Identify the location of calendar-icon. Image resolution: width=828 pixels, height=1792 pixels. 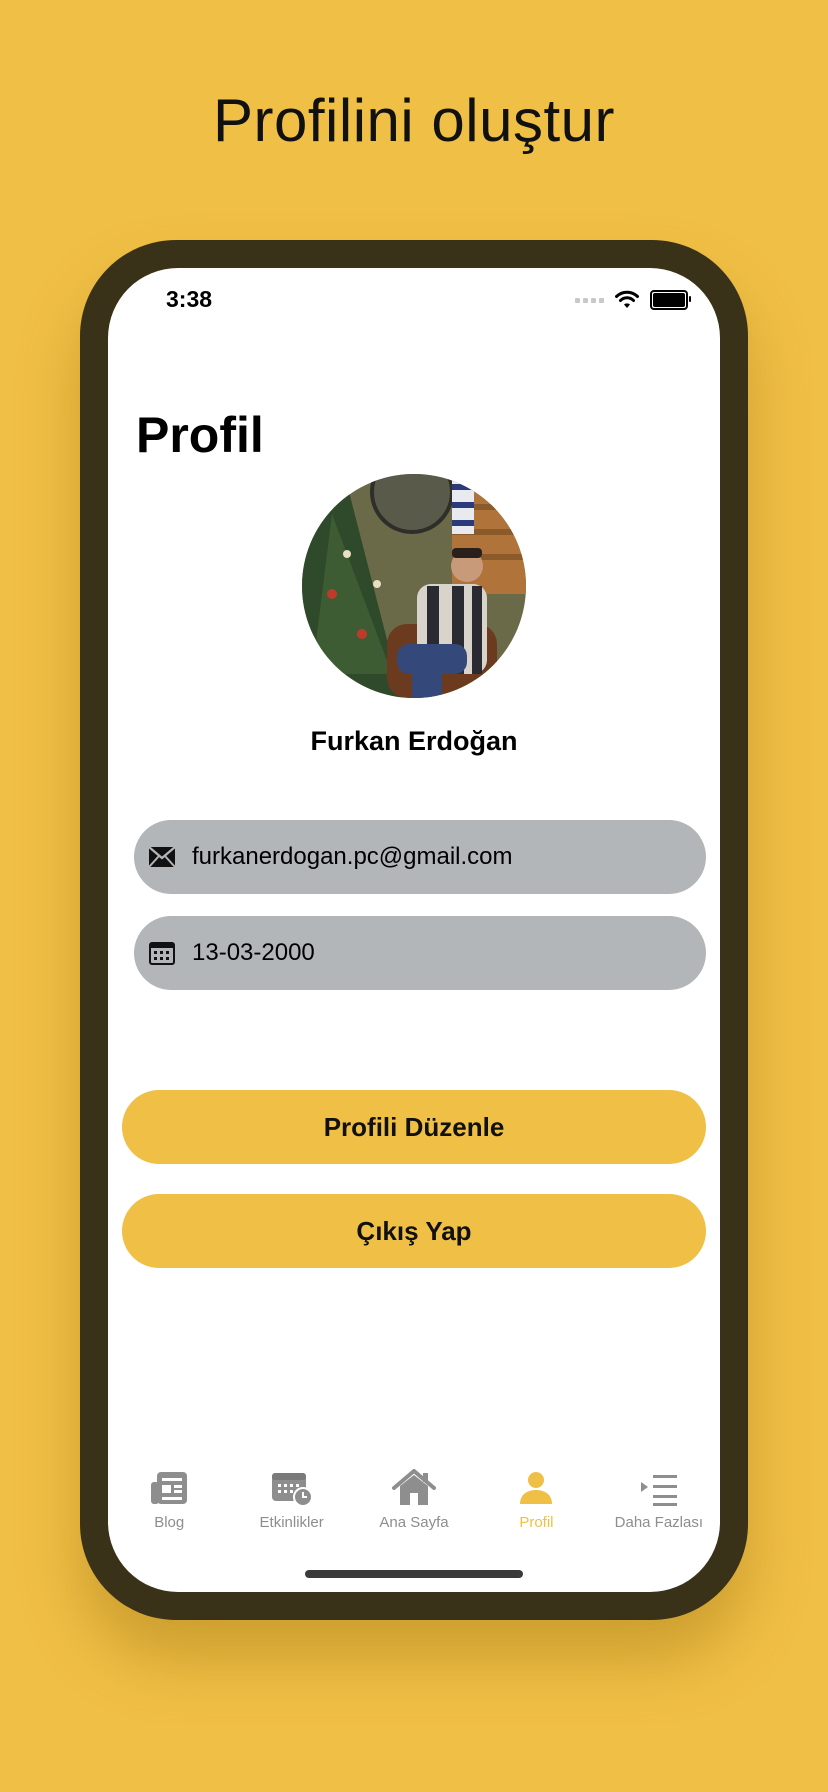
(162, 953).